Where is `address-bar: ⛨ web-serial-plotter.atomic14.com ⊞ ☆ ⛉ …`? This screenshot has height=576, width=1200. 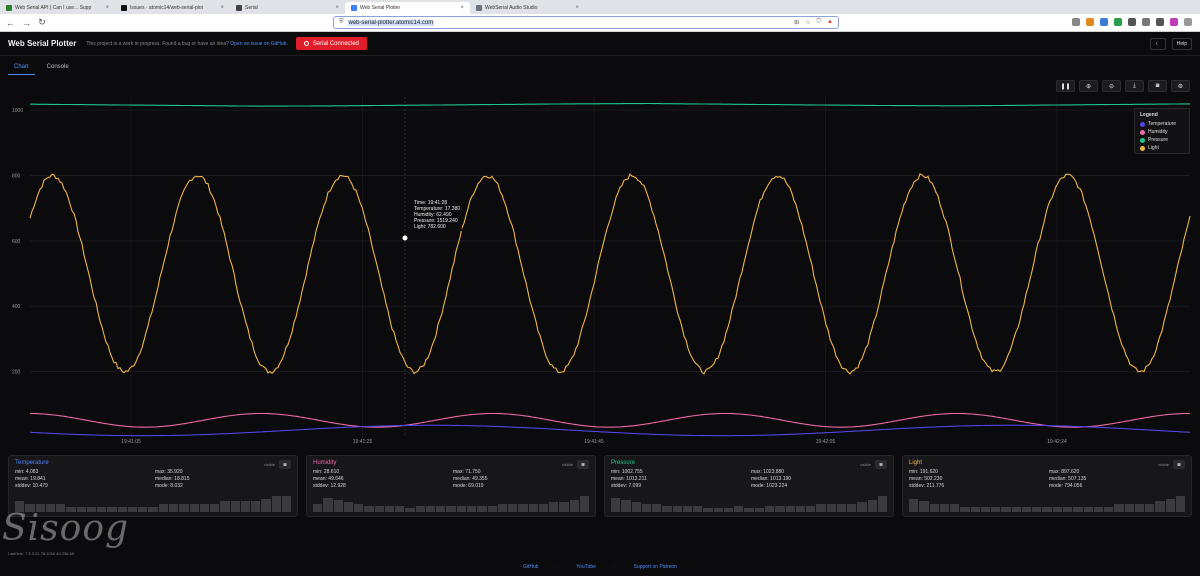
address-bar: ⛨ web-serial-plotter.atomic14.com ⊞ ☆ ⛉ … is located at coordinates (586, 22).